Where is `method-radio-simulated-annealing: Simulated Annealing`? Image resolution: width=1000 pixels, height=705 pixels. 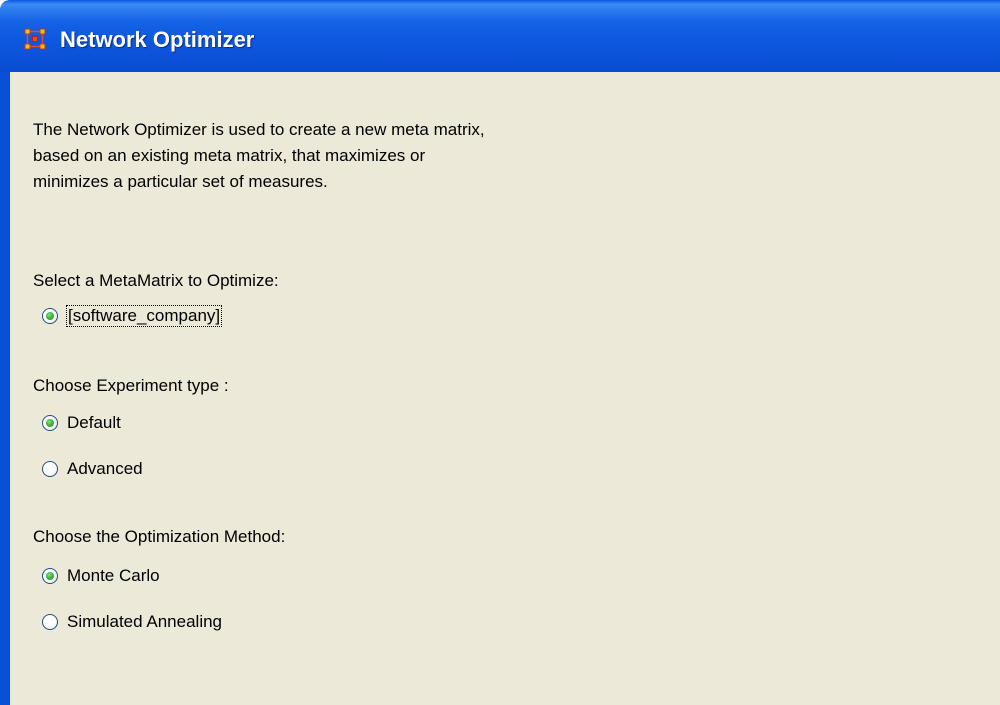 method-radio-simulated-annealing: Simulated Annealing is located at coordinates (132, 622).